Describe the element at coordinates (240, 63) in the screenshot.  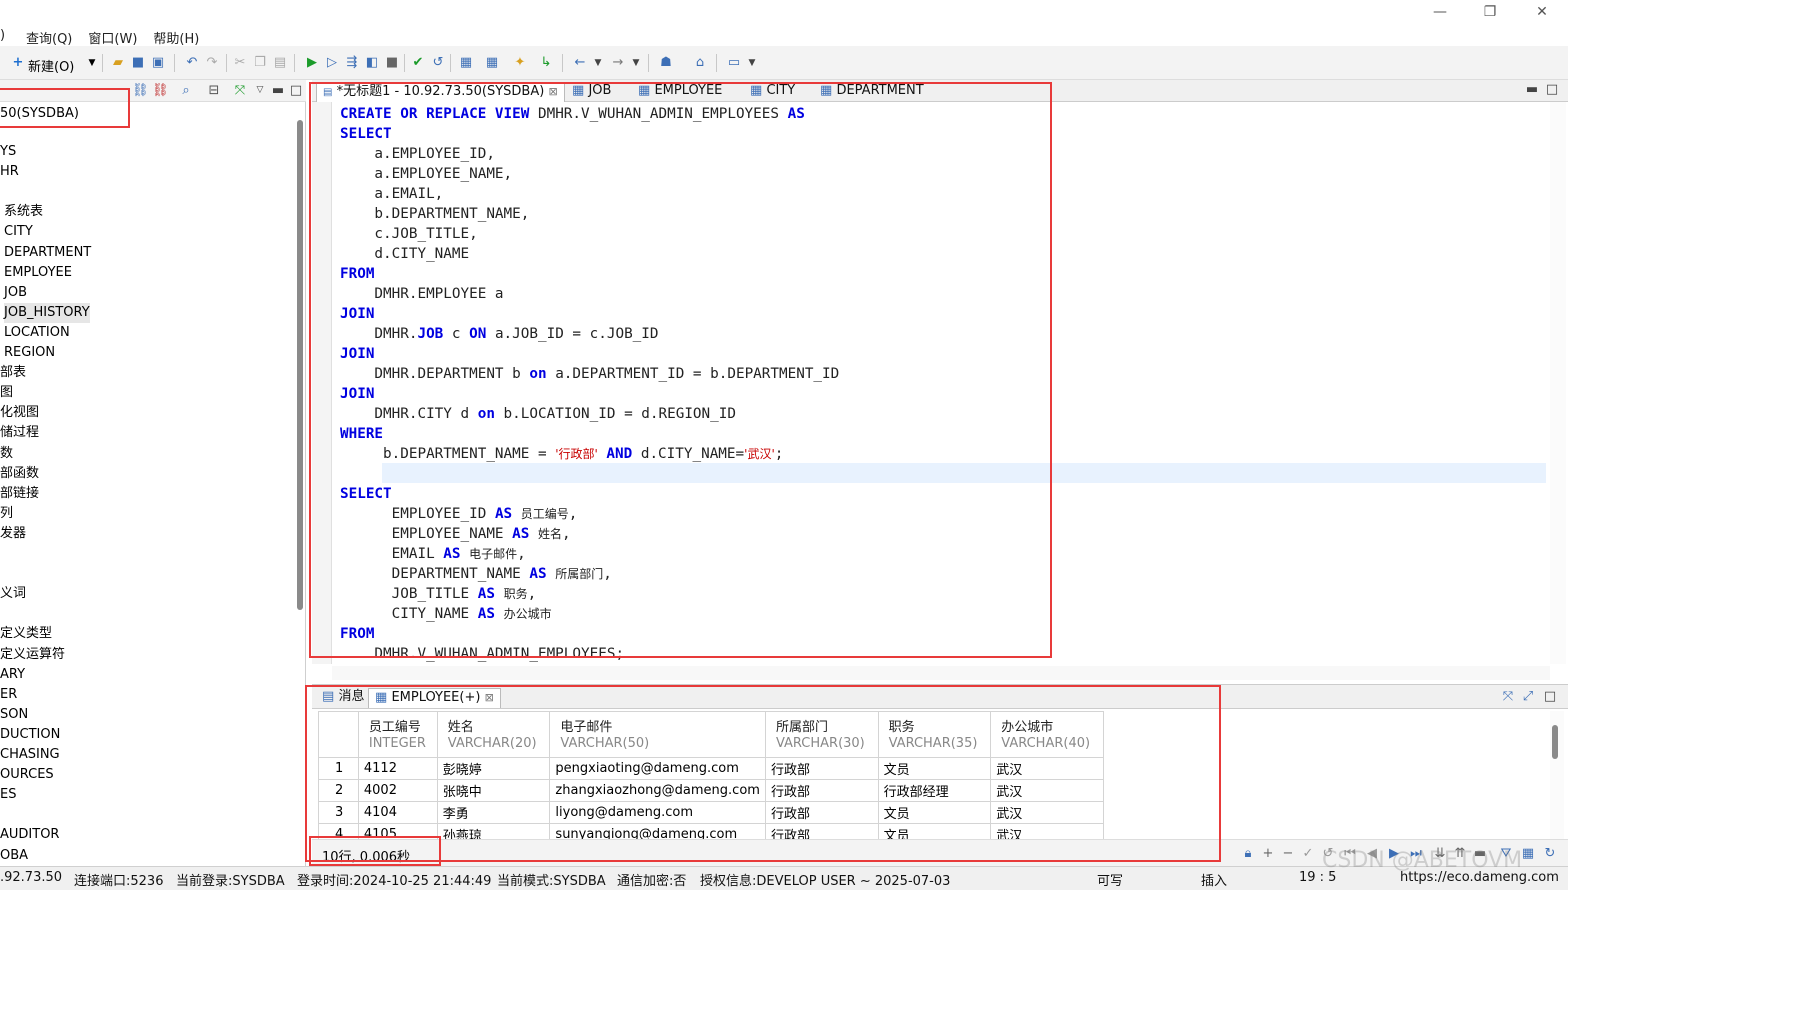
I see `cut-icon: ✂` at that location.